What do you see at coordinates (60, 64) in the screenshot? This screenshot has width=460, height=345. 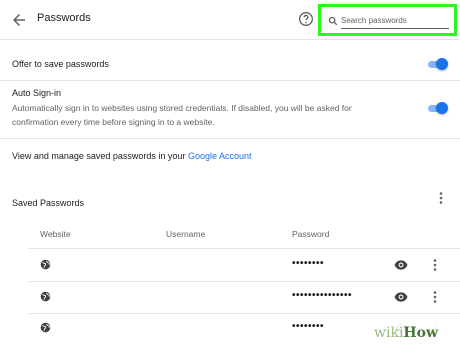 I see `offer-to-save-label: Offer to save passwords` at bounding box center [60, 64].